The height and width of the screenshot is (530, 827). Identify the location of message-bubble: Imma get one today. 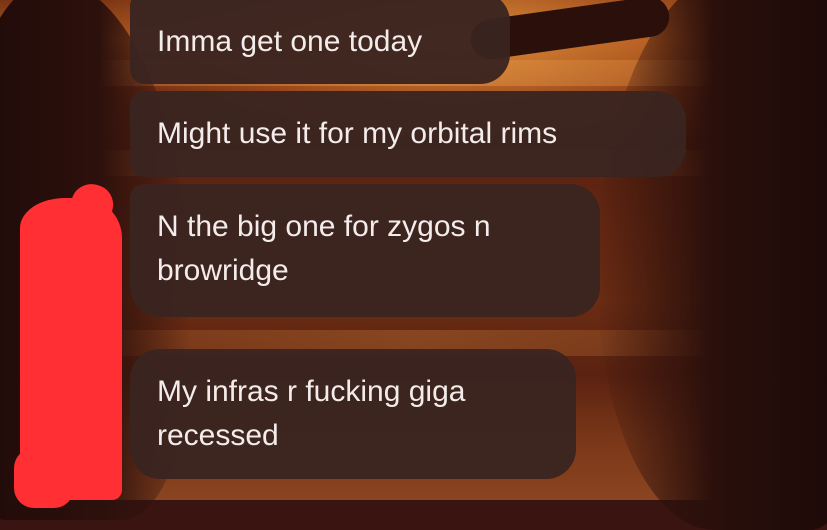
(320, 42).